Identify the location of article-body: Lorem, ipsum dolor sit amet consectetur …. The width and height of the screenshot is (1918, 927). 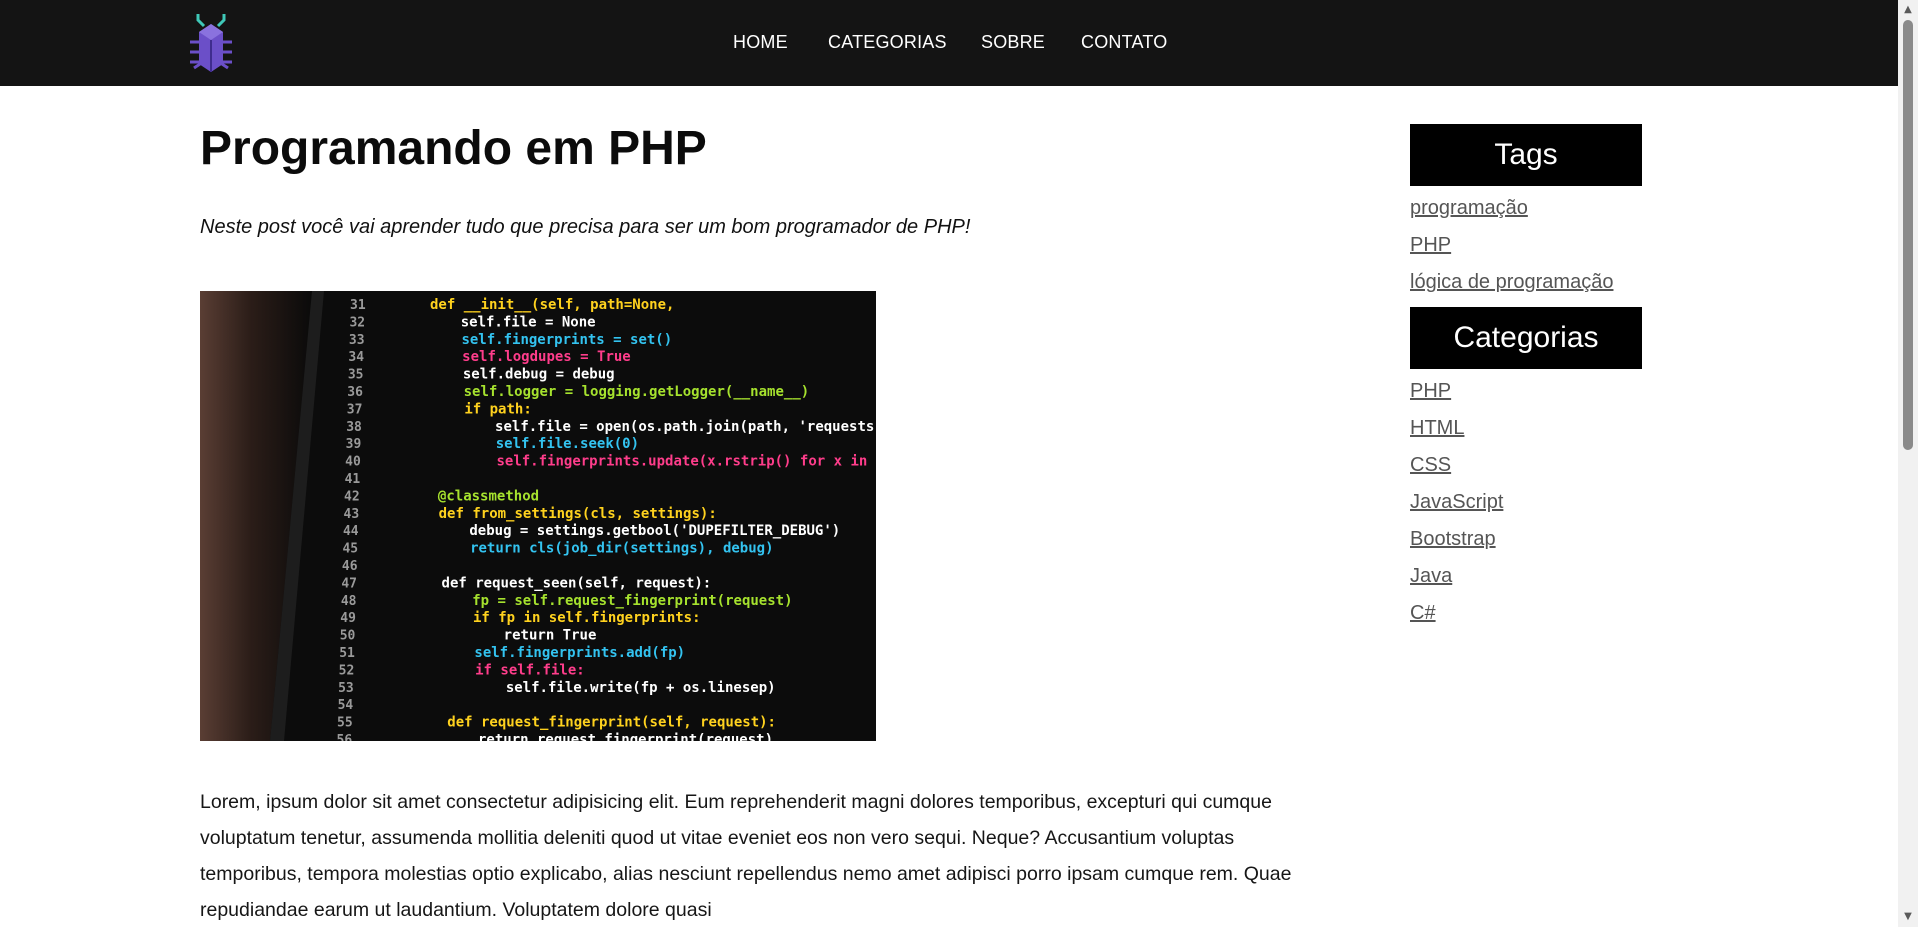
(746, 856).